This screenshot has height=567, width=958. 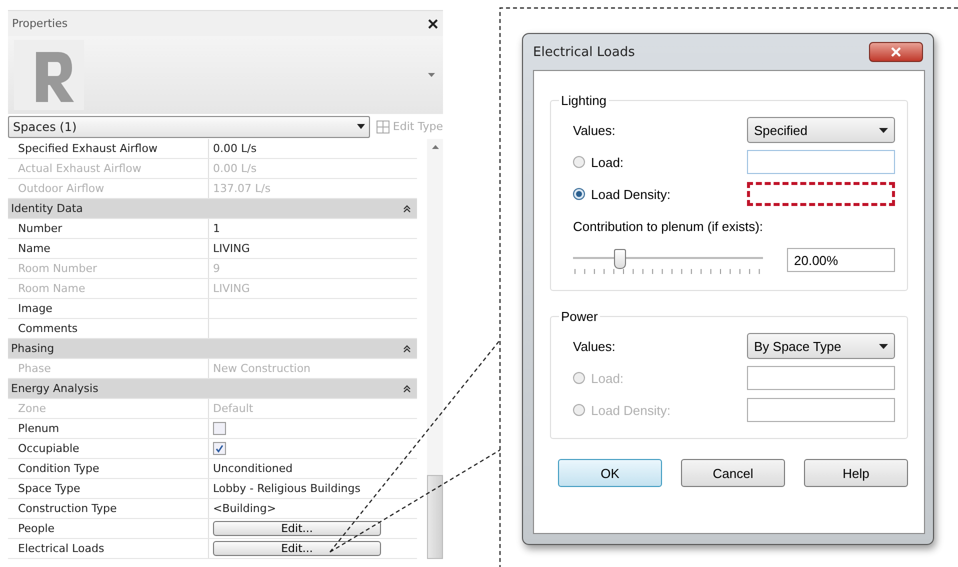 What do you see at coordinates (435, 349) in the screenshot?
I see `scrollbar` at bounding box center [435, 349].